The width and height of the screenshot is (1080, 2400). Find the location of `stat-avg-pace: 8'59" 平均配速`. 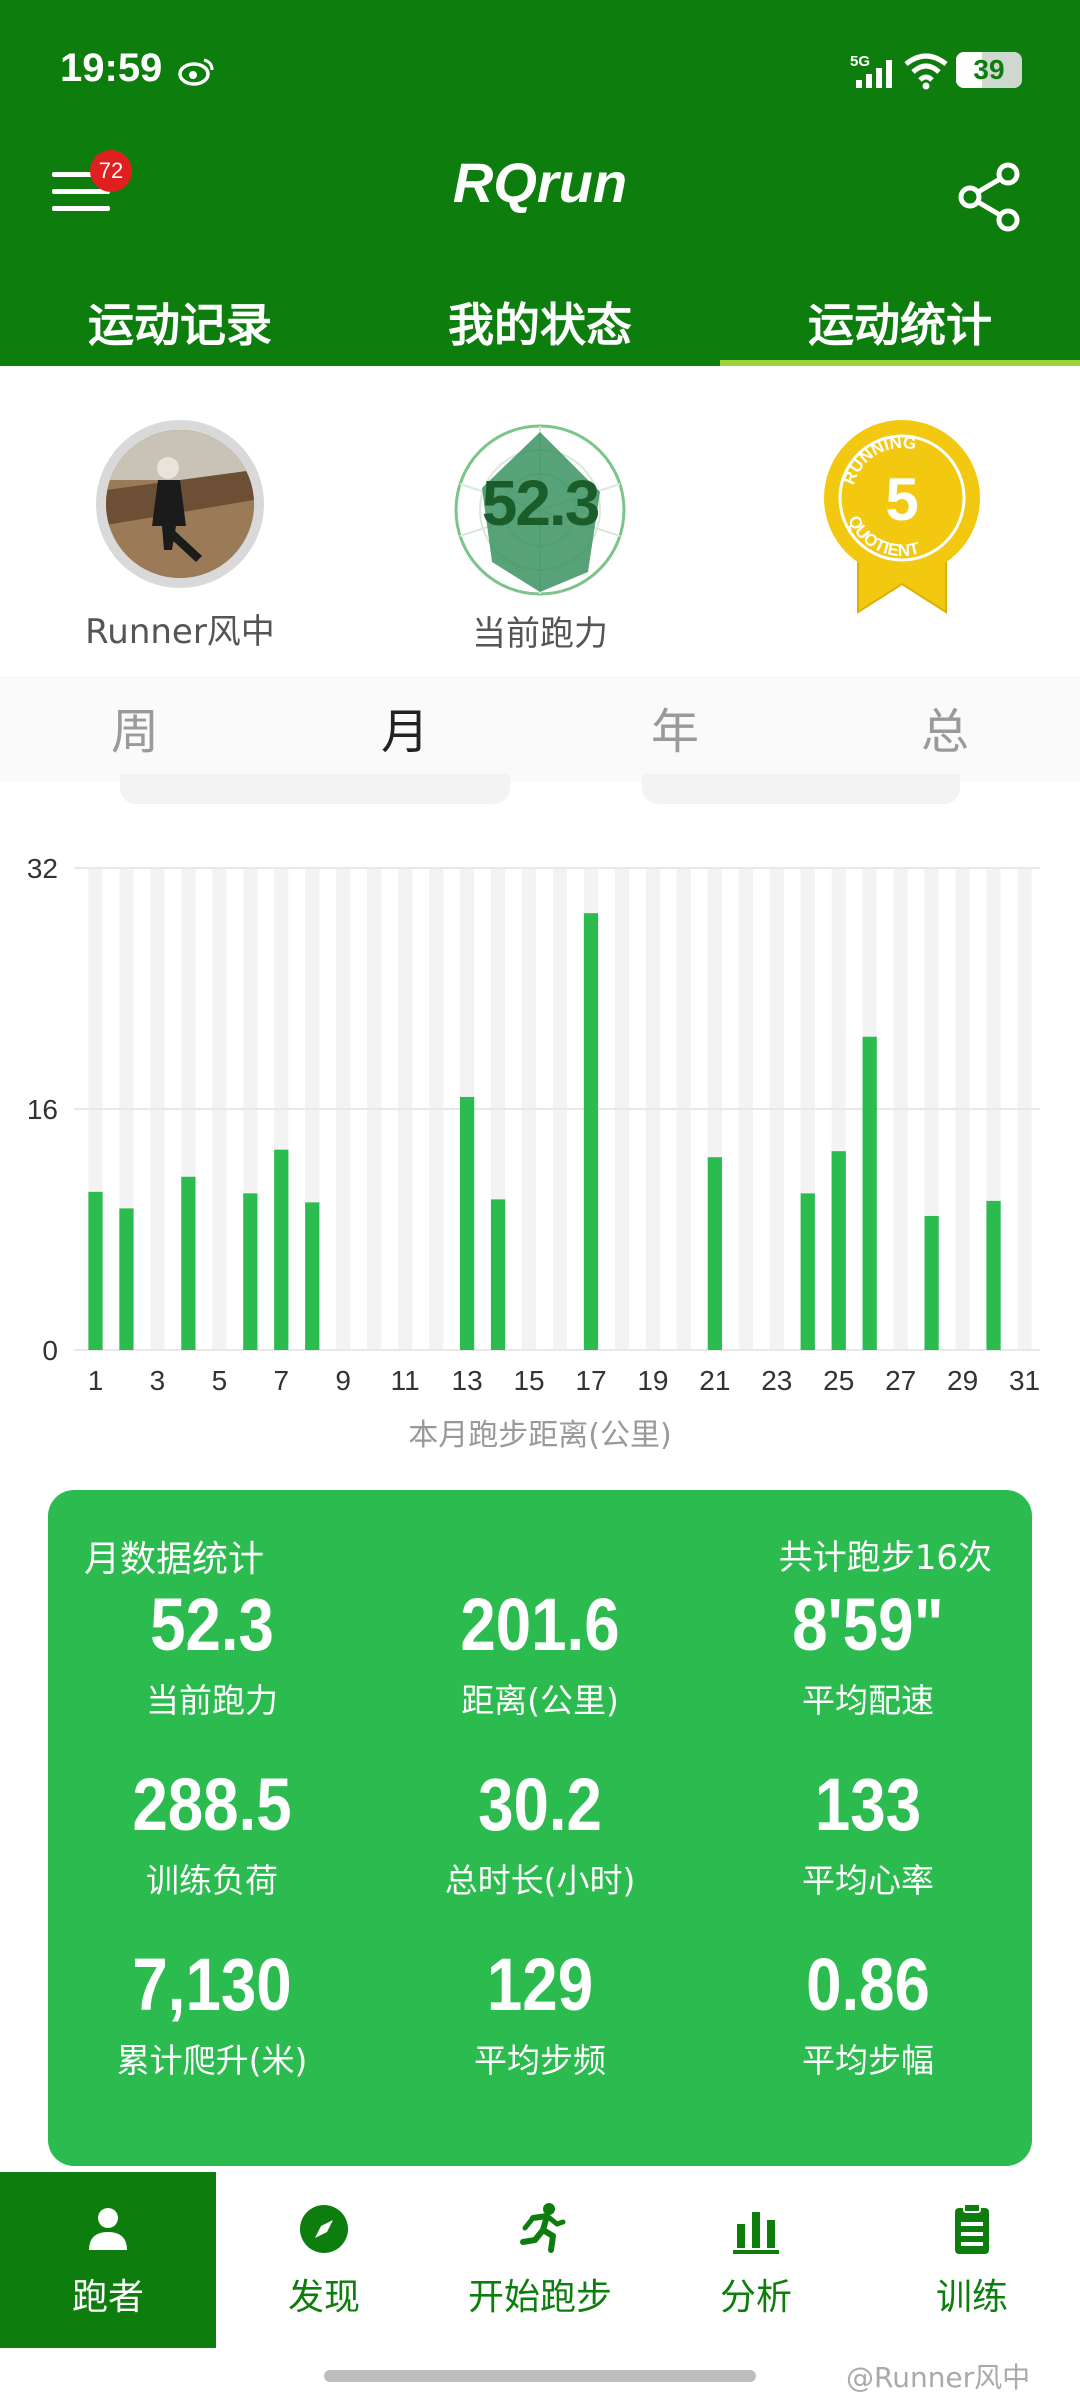

stat-avg-pace: 8'59" 平均配速 is located at coordinates (868, 1651).